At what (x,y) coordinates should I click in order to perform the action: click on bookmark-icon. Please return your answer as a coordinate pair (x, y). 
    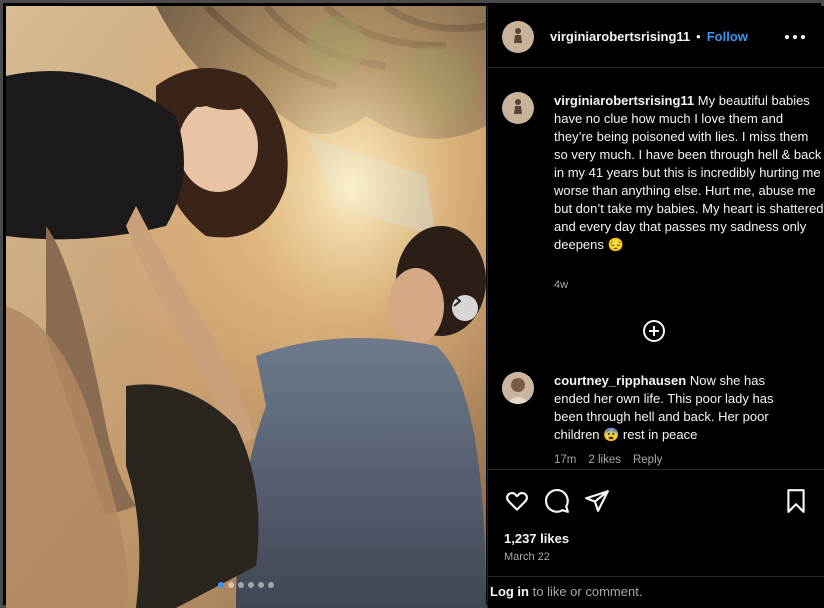
    Looking at the image, I should click on (796, 501).